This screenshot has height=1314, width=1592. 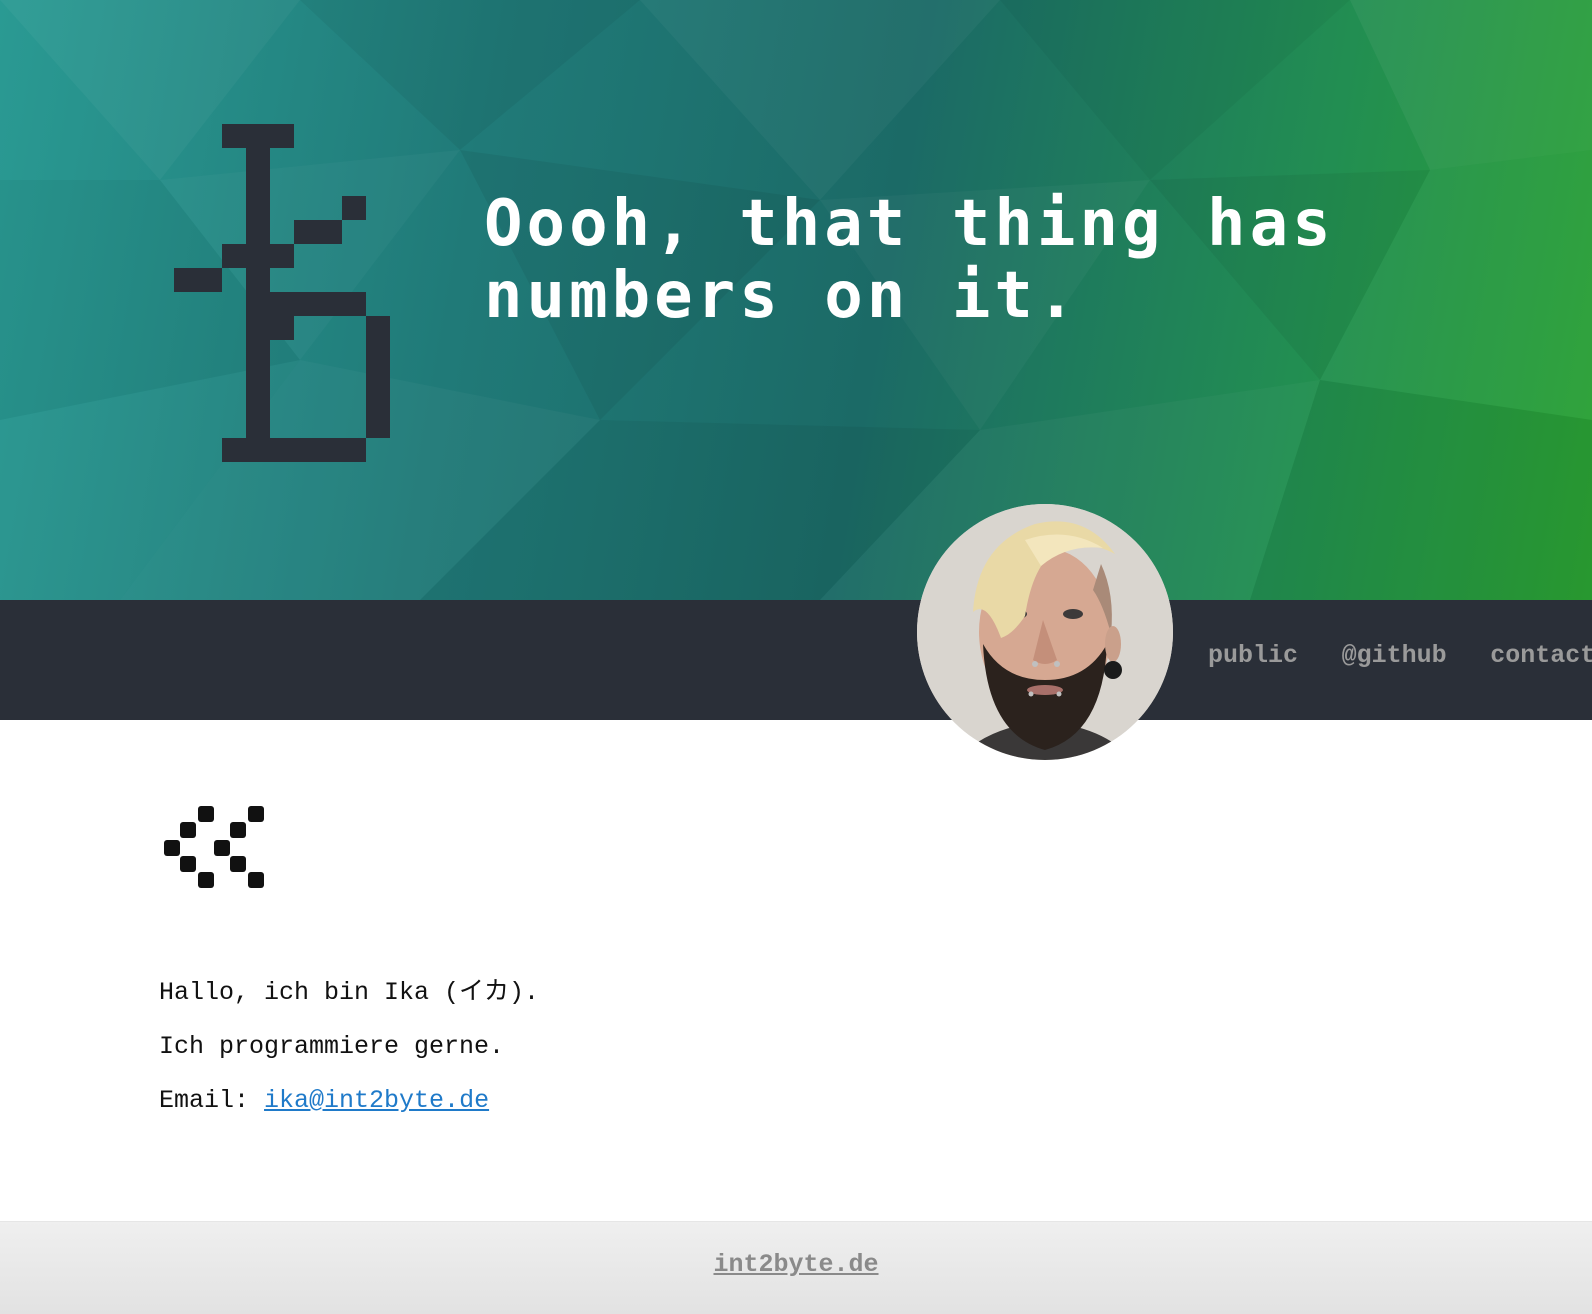 I want to click on nav-link-github: @github, so click(x=1394, y=656).